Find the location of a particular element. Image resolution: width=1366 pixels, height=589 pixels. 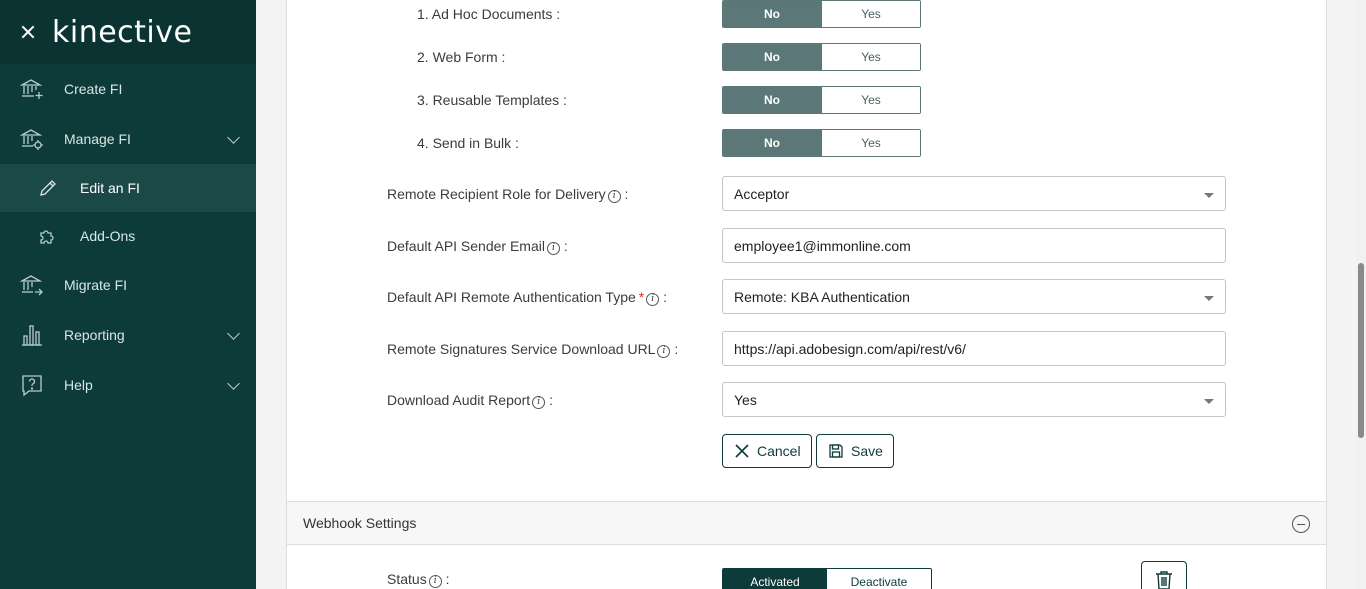

sidebar-item-label: Reporting is located at coordinates (94, 335).